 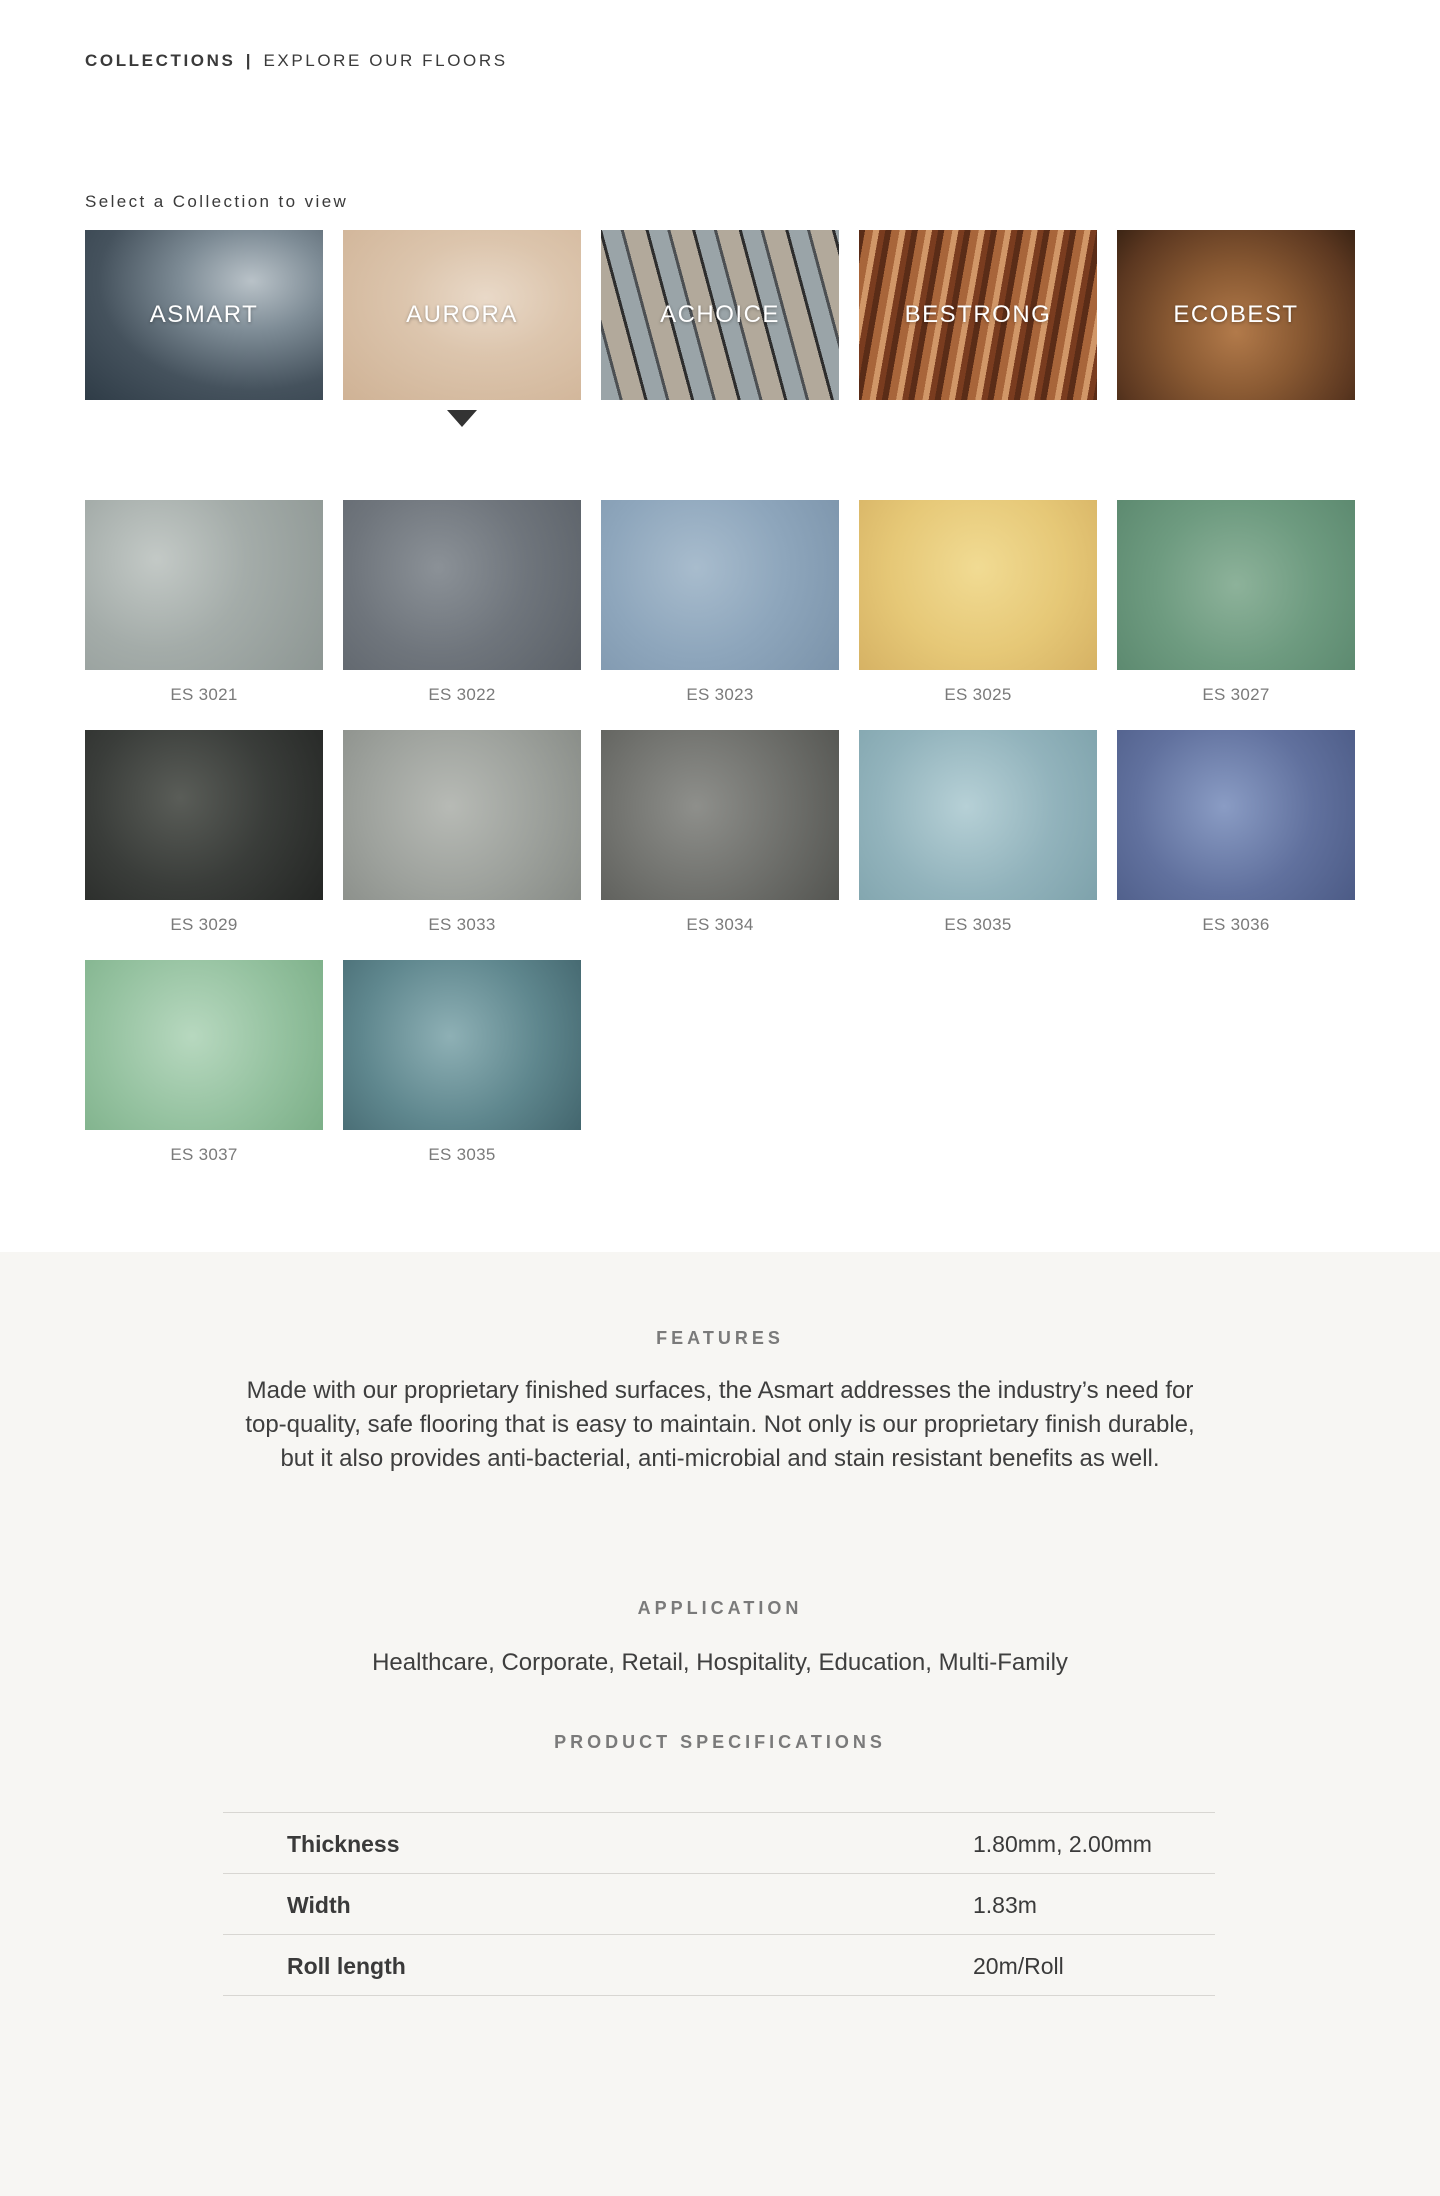 I want to click on swatch-item: ES 3027, so click(x=1236, y=602).